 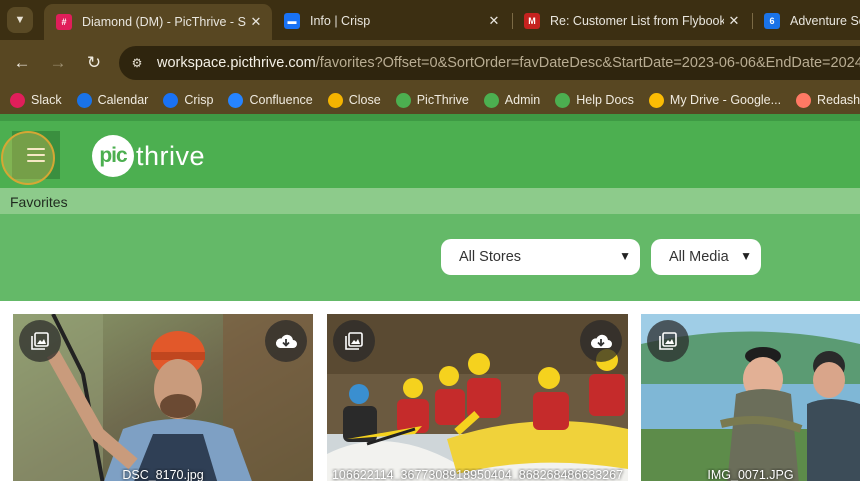 I want to click on bookmark-admin: Admin, so click(x=512, y=100).